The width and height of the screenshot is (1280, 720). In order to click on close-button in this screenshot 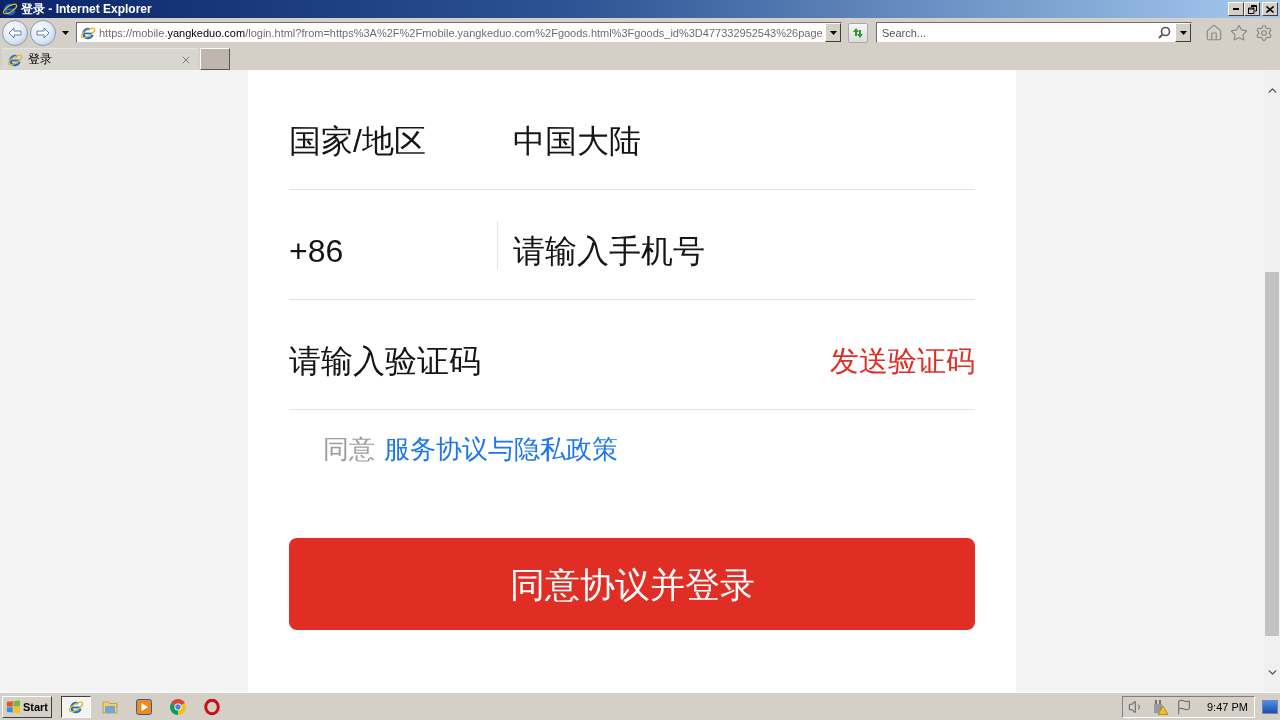, I will do `click(1270, 9)`.